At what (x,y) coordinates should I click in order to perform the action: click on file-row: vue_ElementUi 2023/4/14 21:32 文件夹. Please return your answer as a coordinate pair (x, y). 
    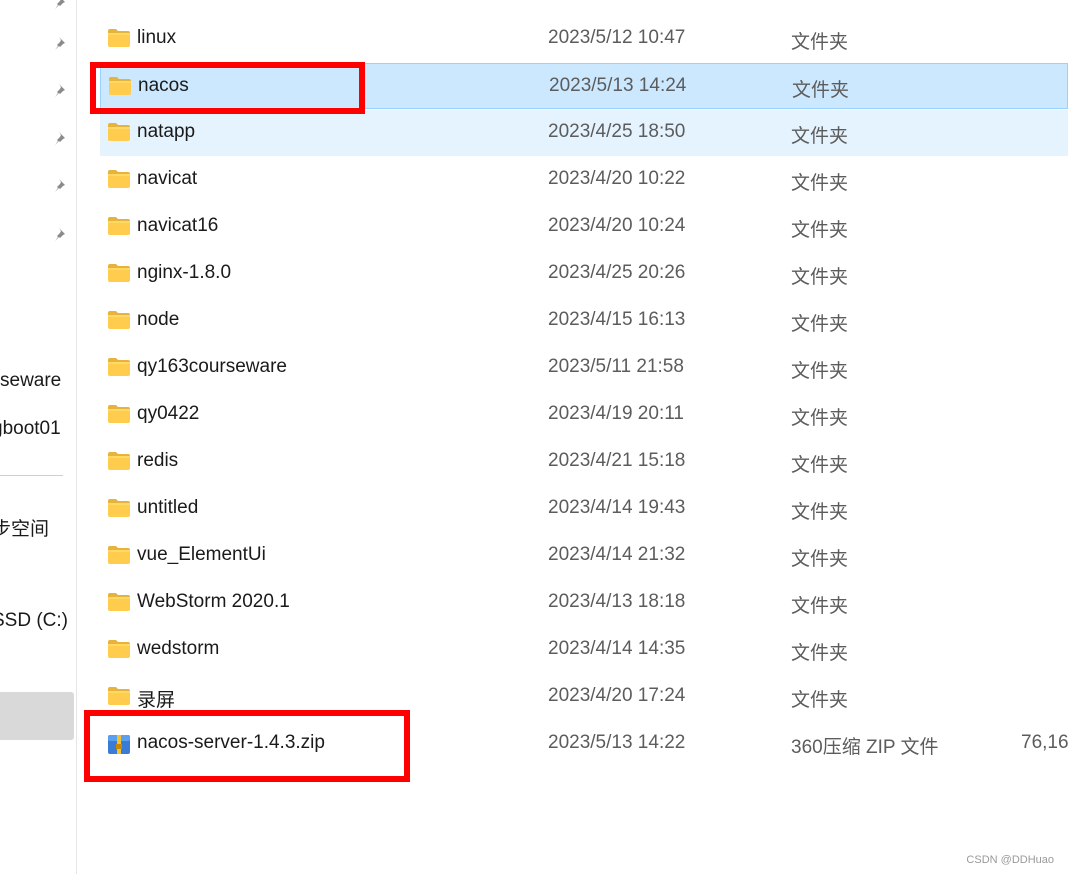
    Looking at the image, I should click on (584, 556).